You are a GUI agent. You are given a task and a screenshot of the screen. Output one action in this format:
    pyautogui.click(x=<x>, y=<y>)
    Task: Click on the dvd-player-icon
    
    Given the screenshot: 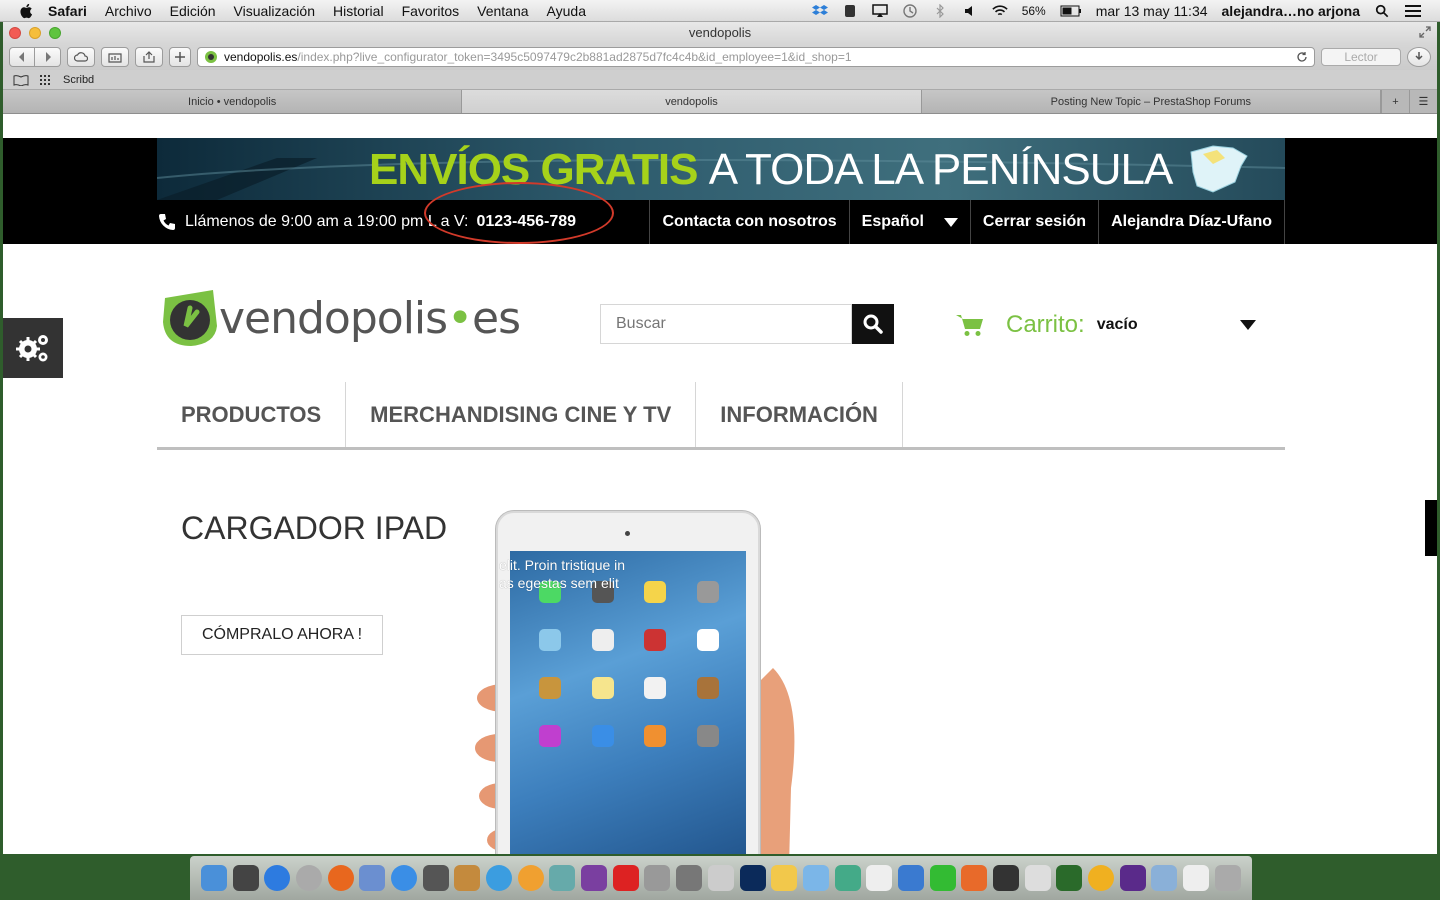 What is the action you would take?
    pyautogui.click(x=1006, y=878)
    